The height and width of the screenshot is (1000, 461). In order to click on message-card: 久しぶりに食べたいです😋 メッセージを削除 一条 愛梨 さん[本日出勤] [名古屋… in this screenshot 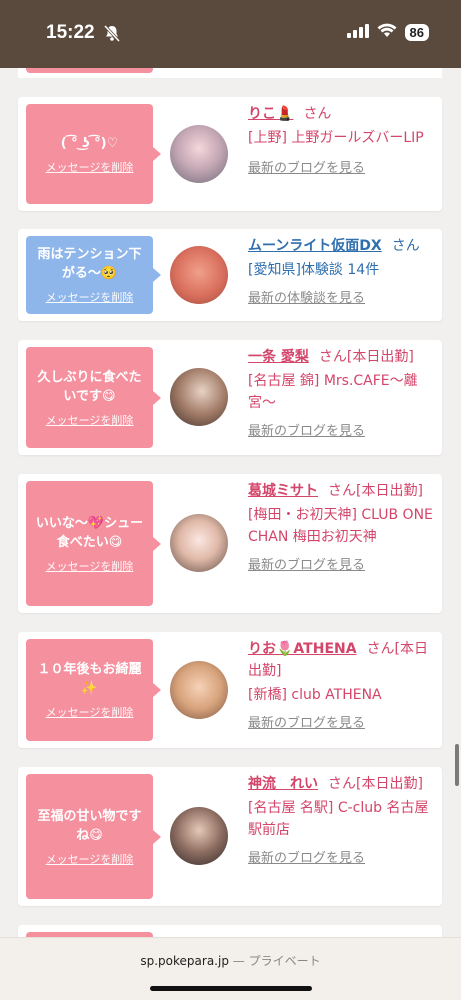, I will do `click(230, 397)`.